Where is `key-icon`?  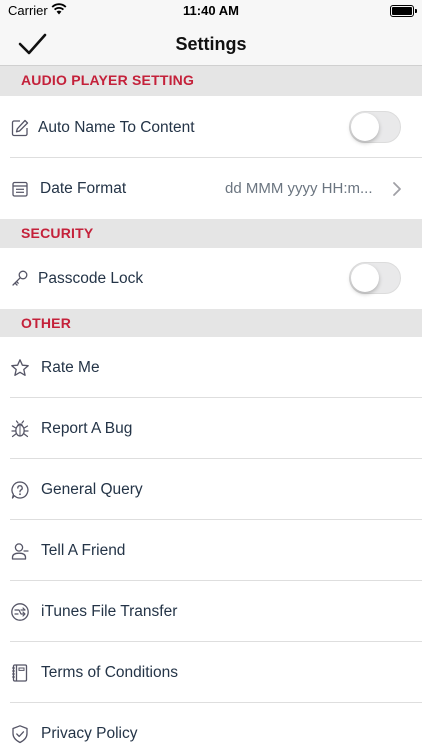
key-icon is located at coordinates (20, 278).